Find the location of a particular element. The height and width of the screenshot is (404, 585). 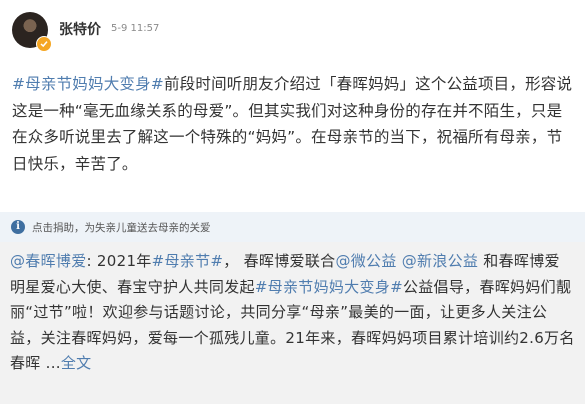

verified-badge-icon is located at coordinates (44, 44).